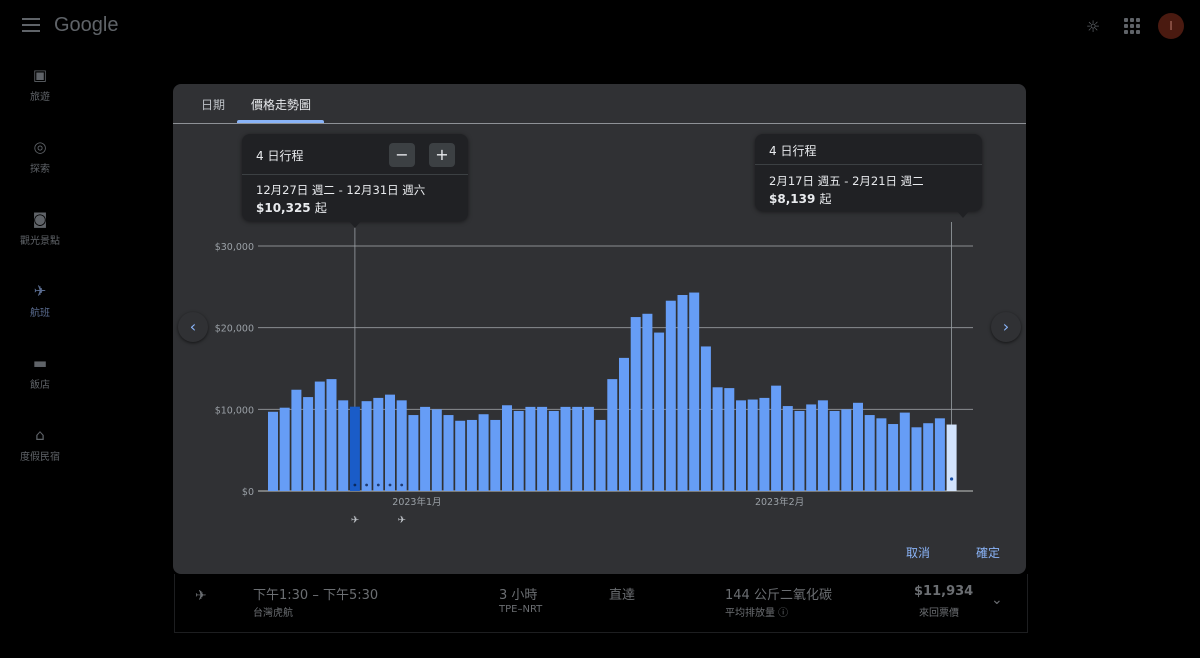 This screenshot has height=658, width=1200. I want to click on sidebar-item-things-to-do: ◙ 觀光景點, so click(40, 243).